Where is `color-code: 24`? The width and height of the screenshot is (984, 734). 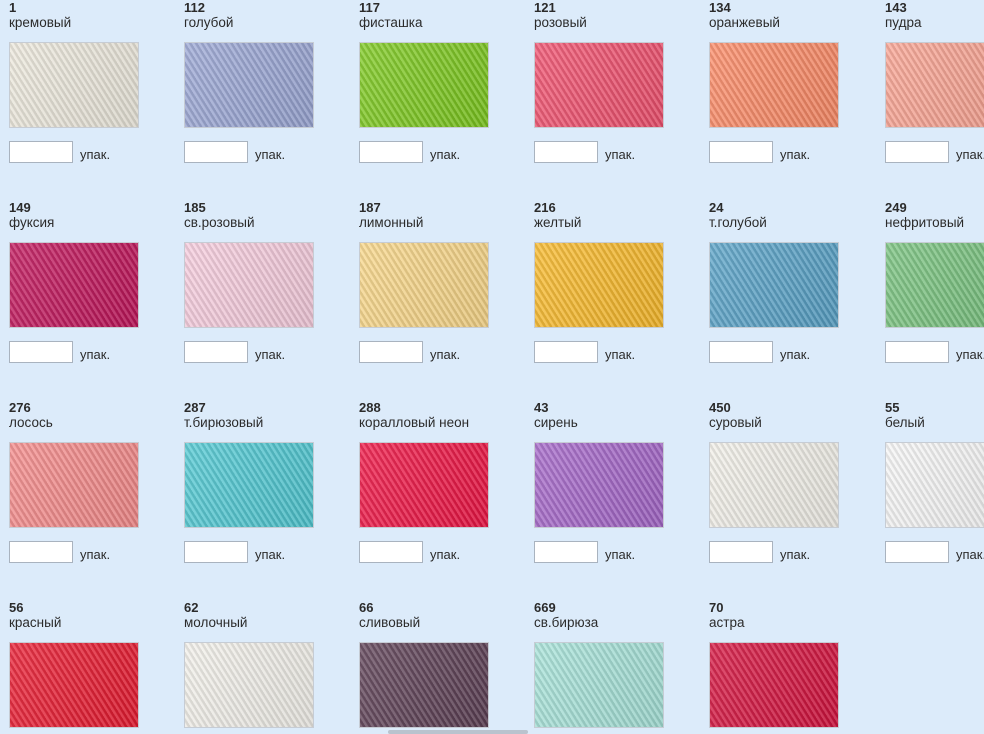 color-code: 24 is located at coordinates (716, 207).